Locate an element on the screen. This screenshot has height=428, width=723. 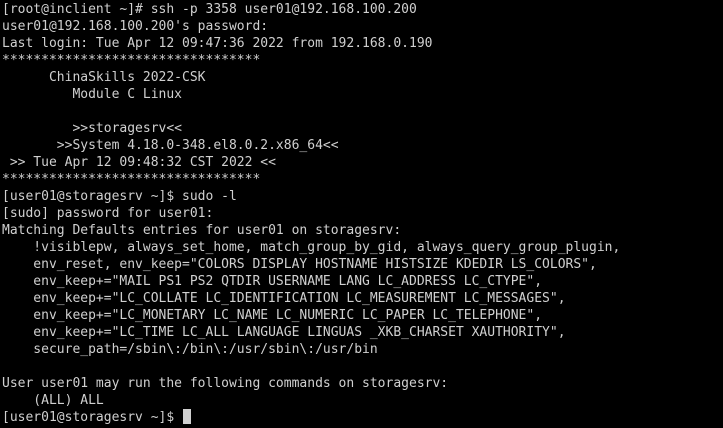
terminal-line: Module C Linux is located at coordinates (92, 94).